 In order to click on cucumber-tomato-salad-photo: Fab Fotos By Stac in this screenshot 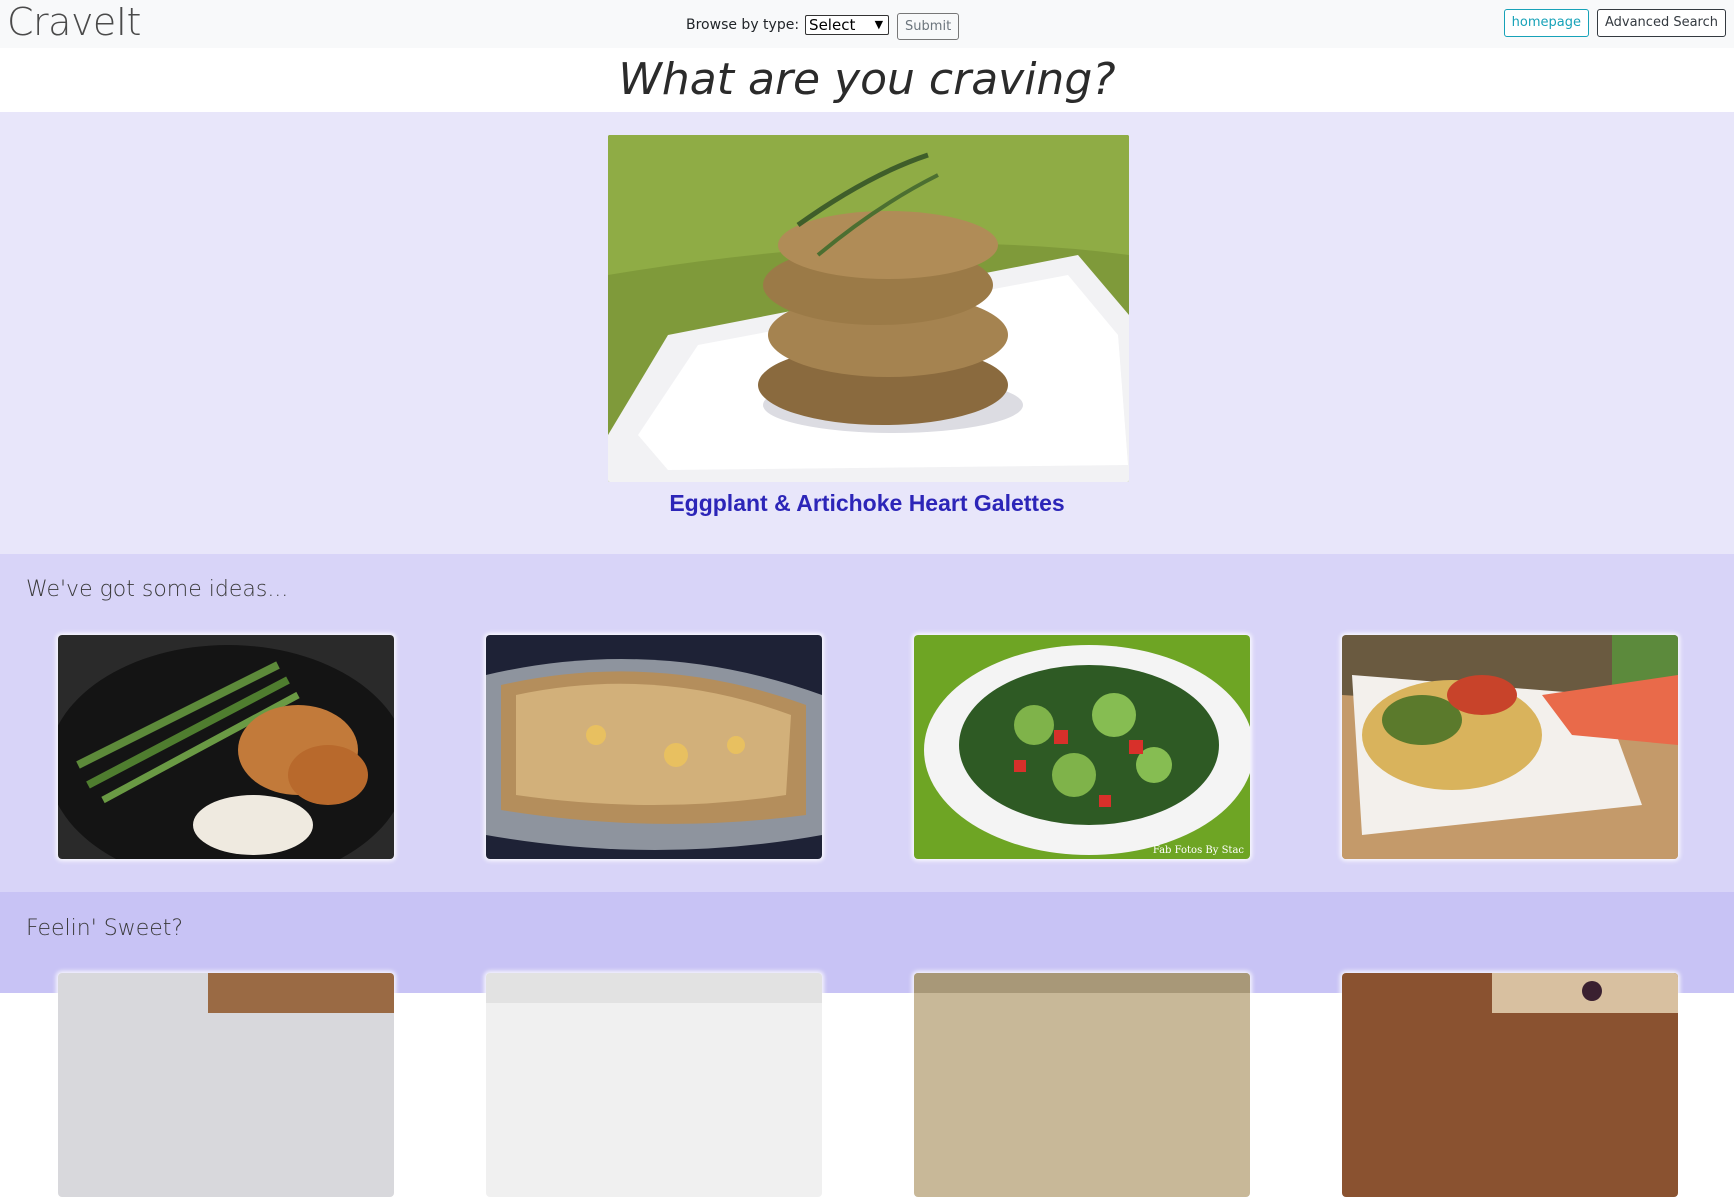, I will do `click(1082, 747)`.